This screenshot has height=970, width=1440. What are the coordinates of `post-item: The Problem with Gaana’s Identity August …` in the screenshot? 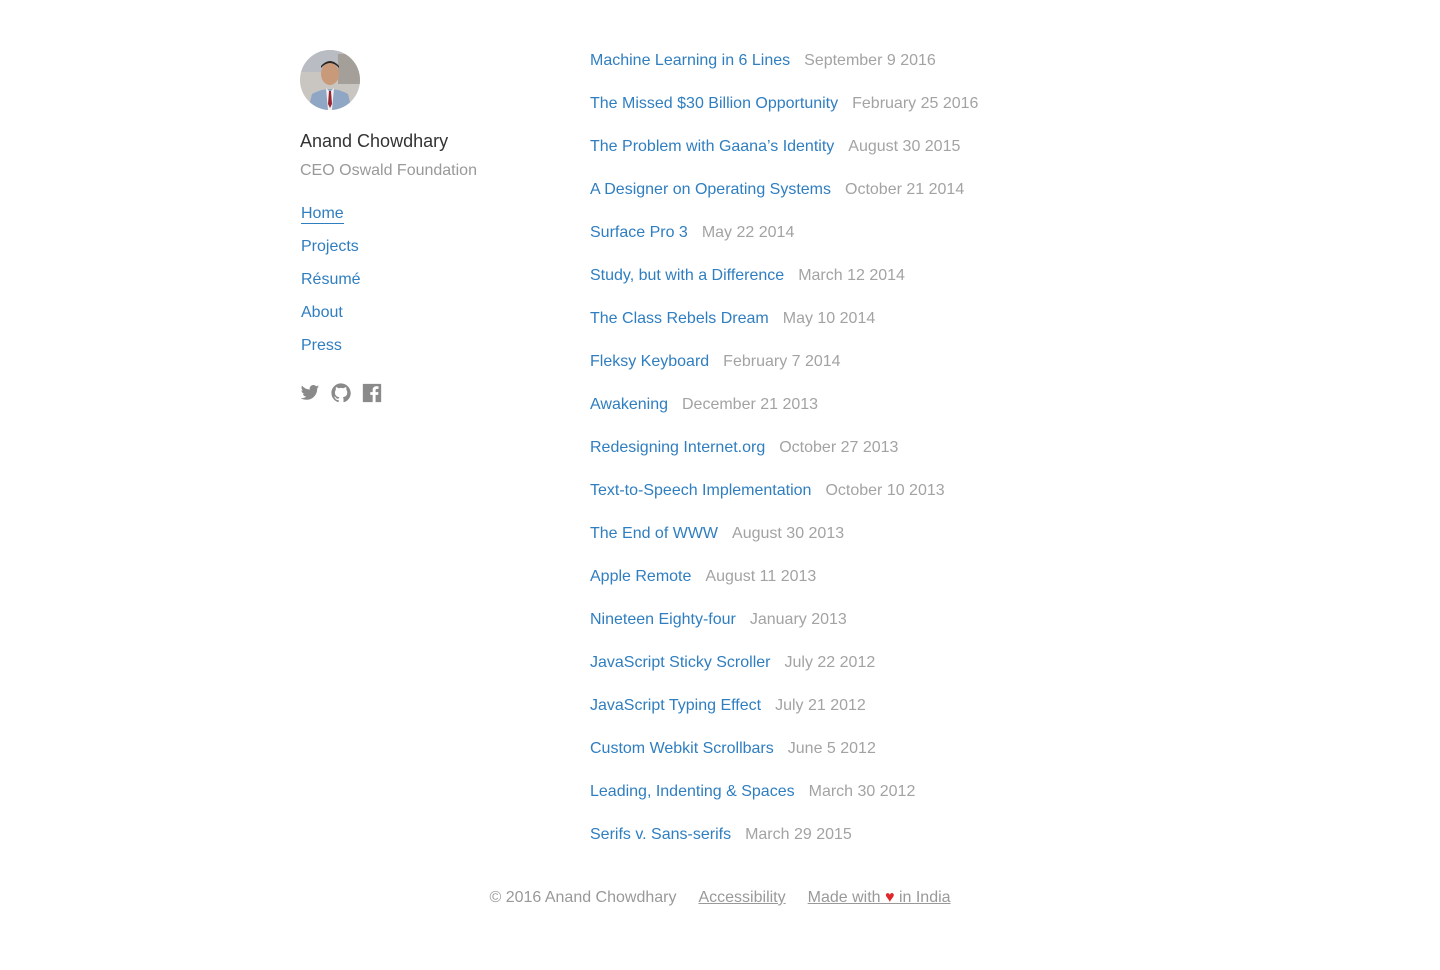 It's located at (784, 157).